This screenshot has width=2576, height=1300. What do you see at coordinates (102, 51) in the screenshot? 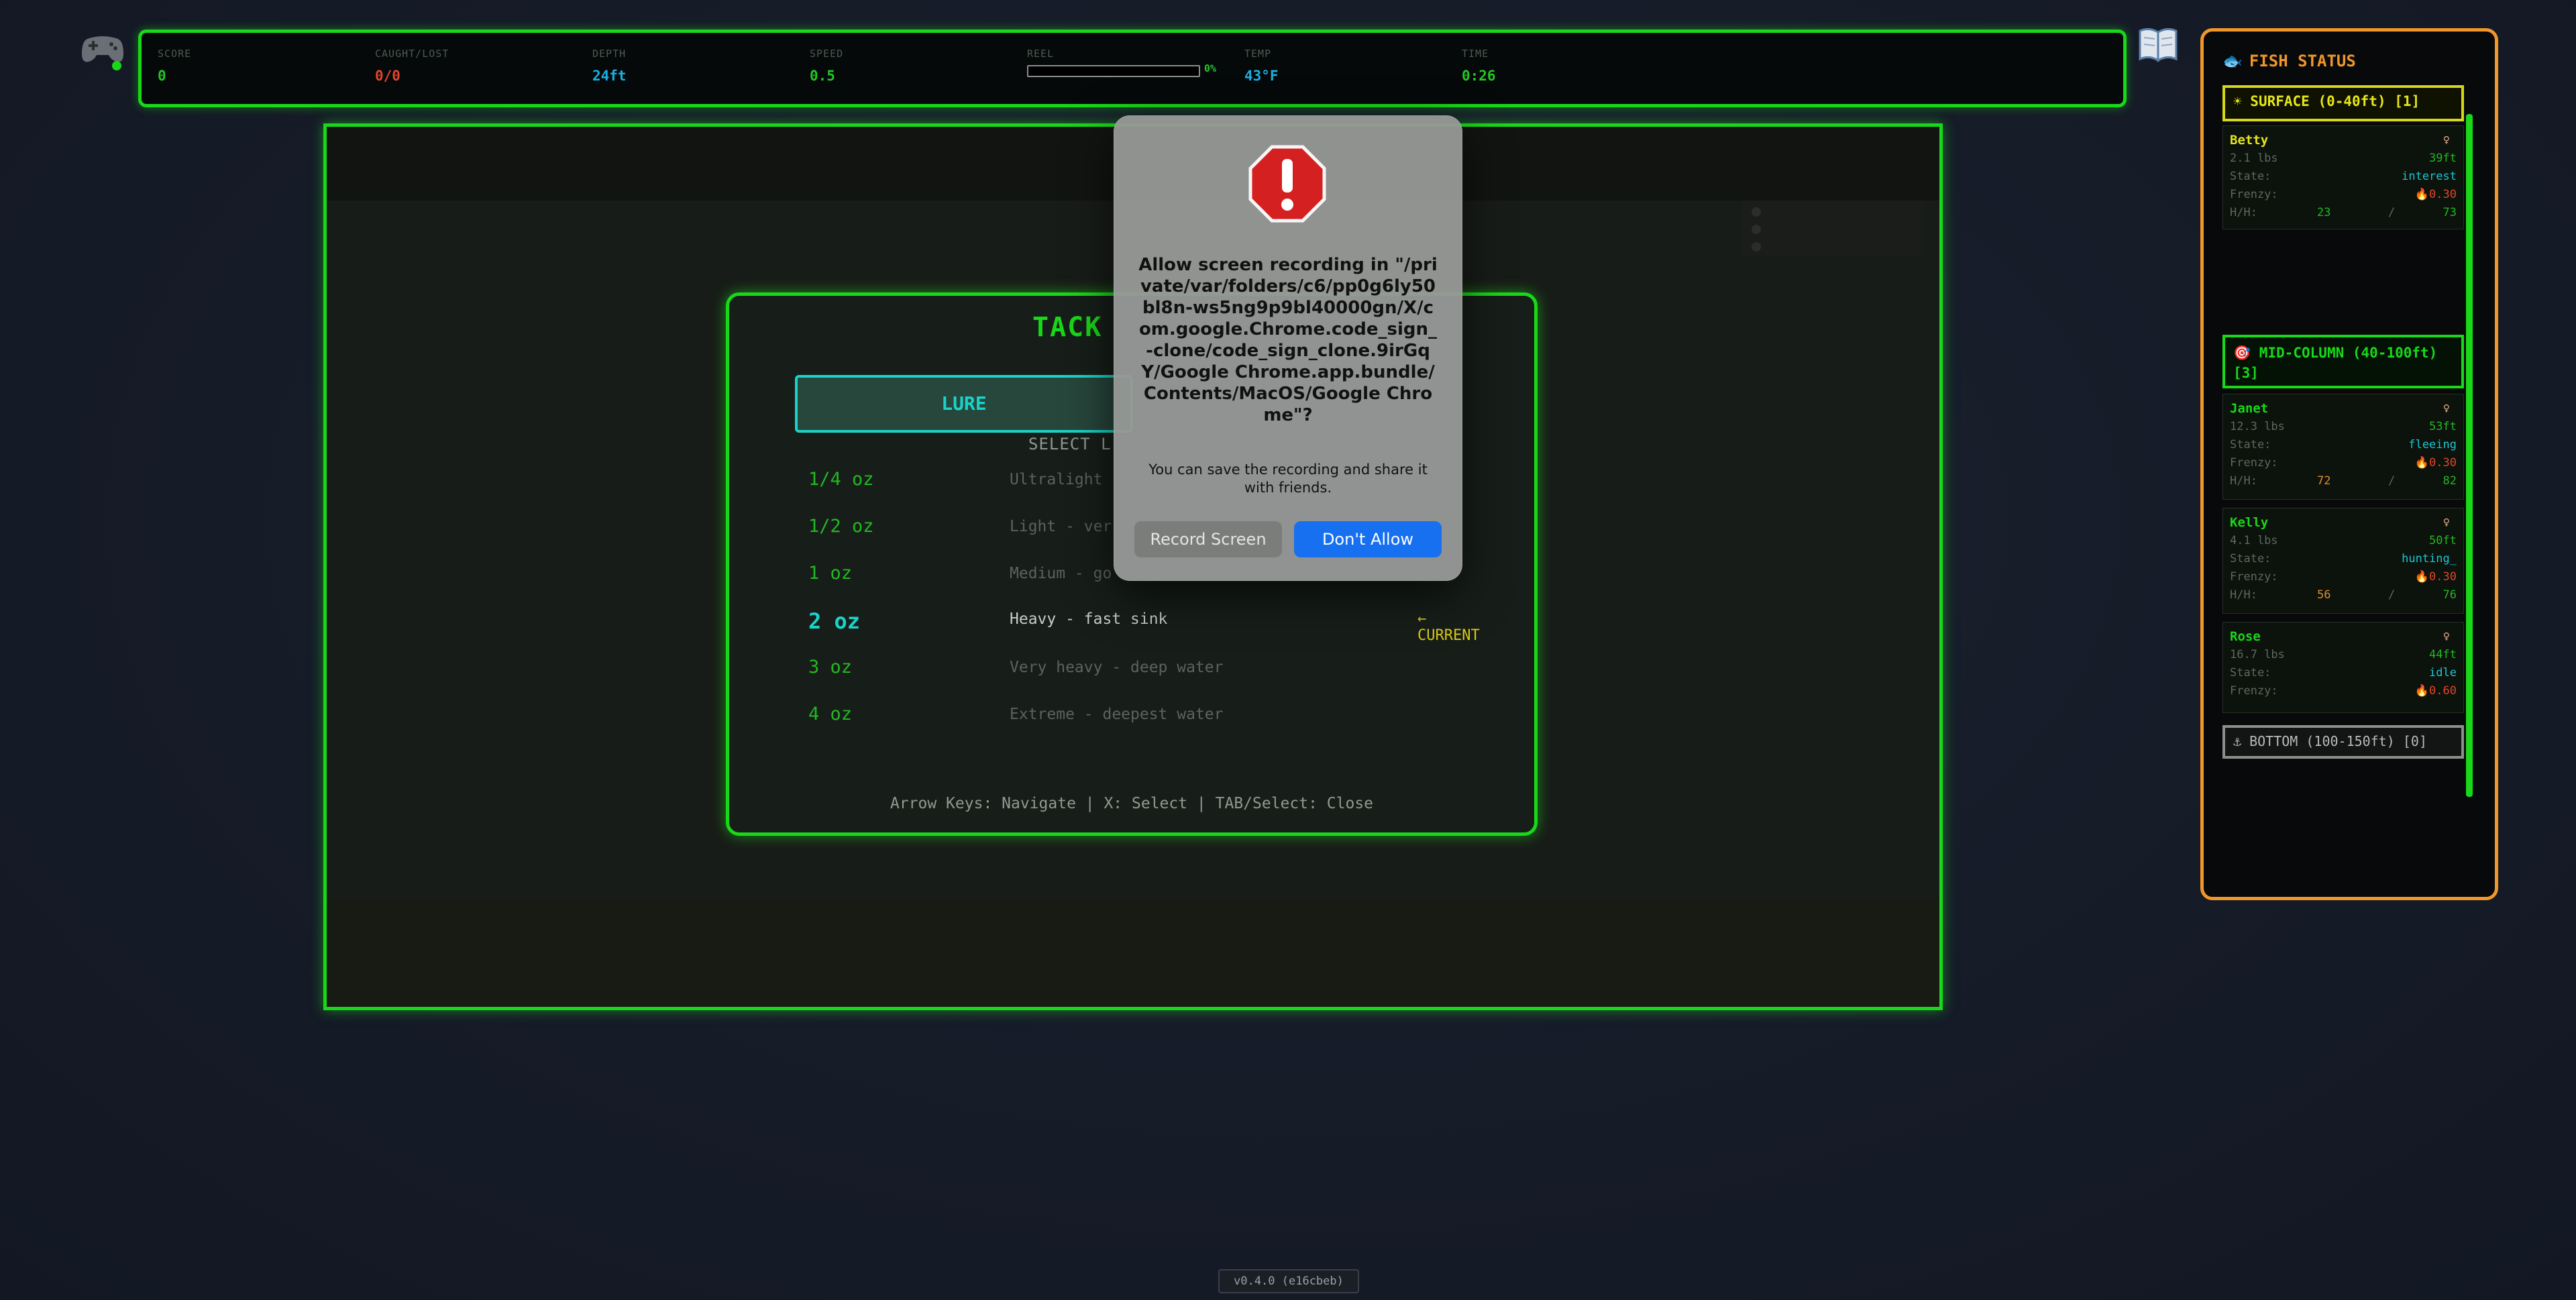
I see `gamepad-icon` at bounding box center [102, 51].